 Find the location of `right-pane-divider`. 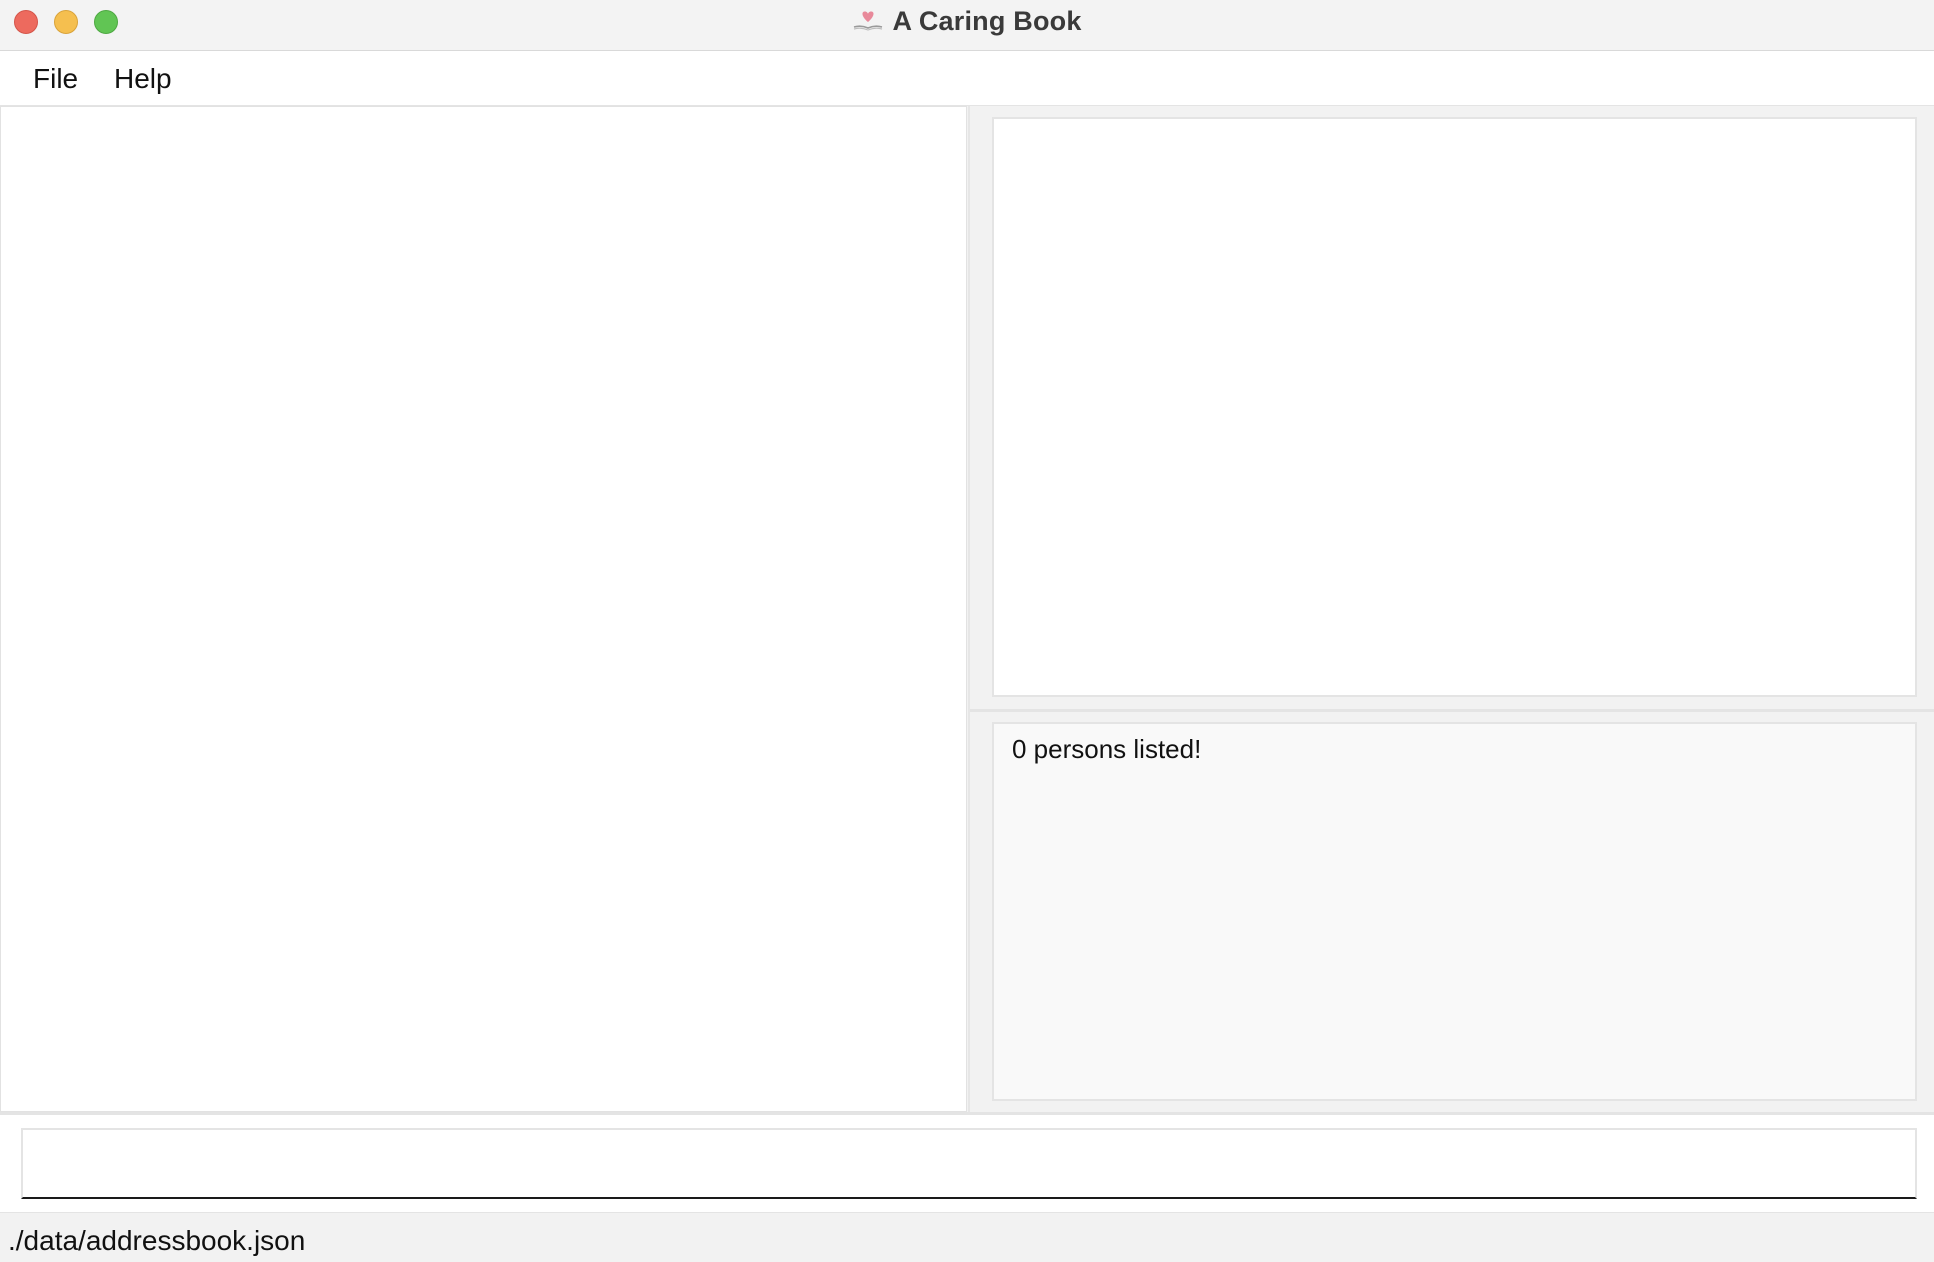

right-pane-divider is located at coordinates (1452, 710).